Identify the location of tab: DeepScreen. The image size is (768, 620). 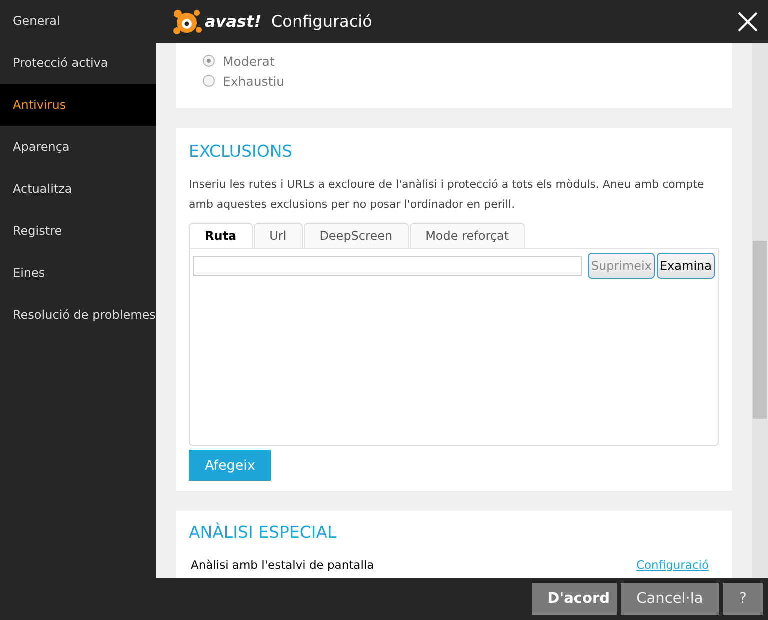
(356, 235).